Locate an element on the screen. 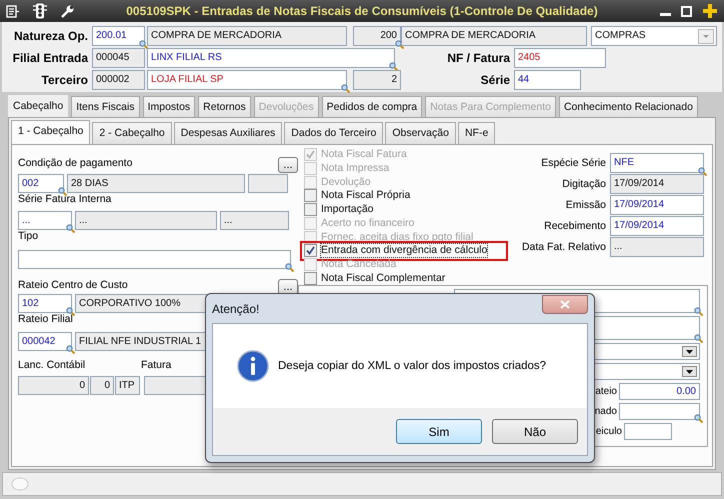  status-light-icon is located at coordinates (20, 484).